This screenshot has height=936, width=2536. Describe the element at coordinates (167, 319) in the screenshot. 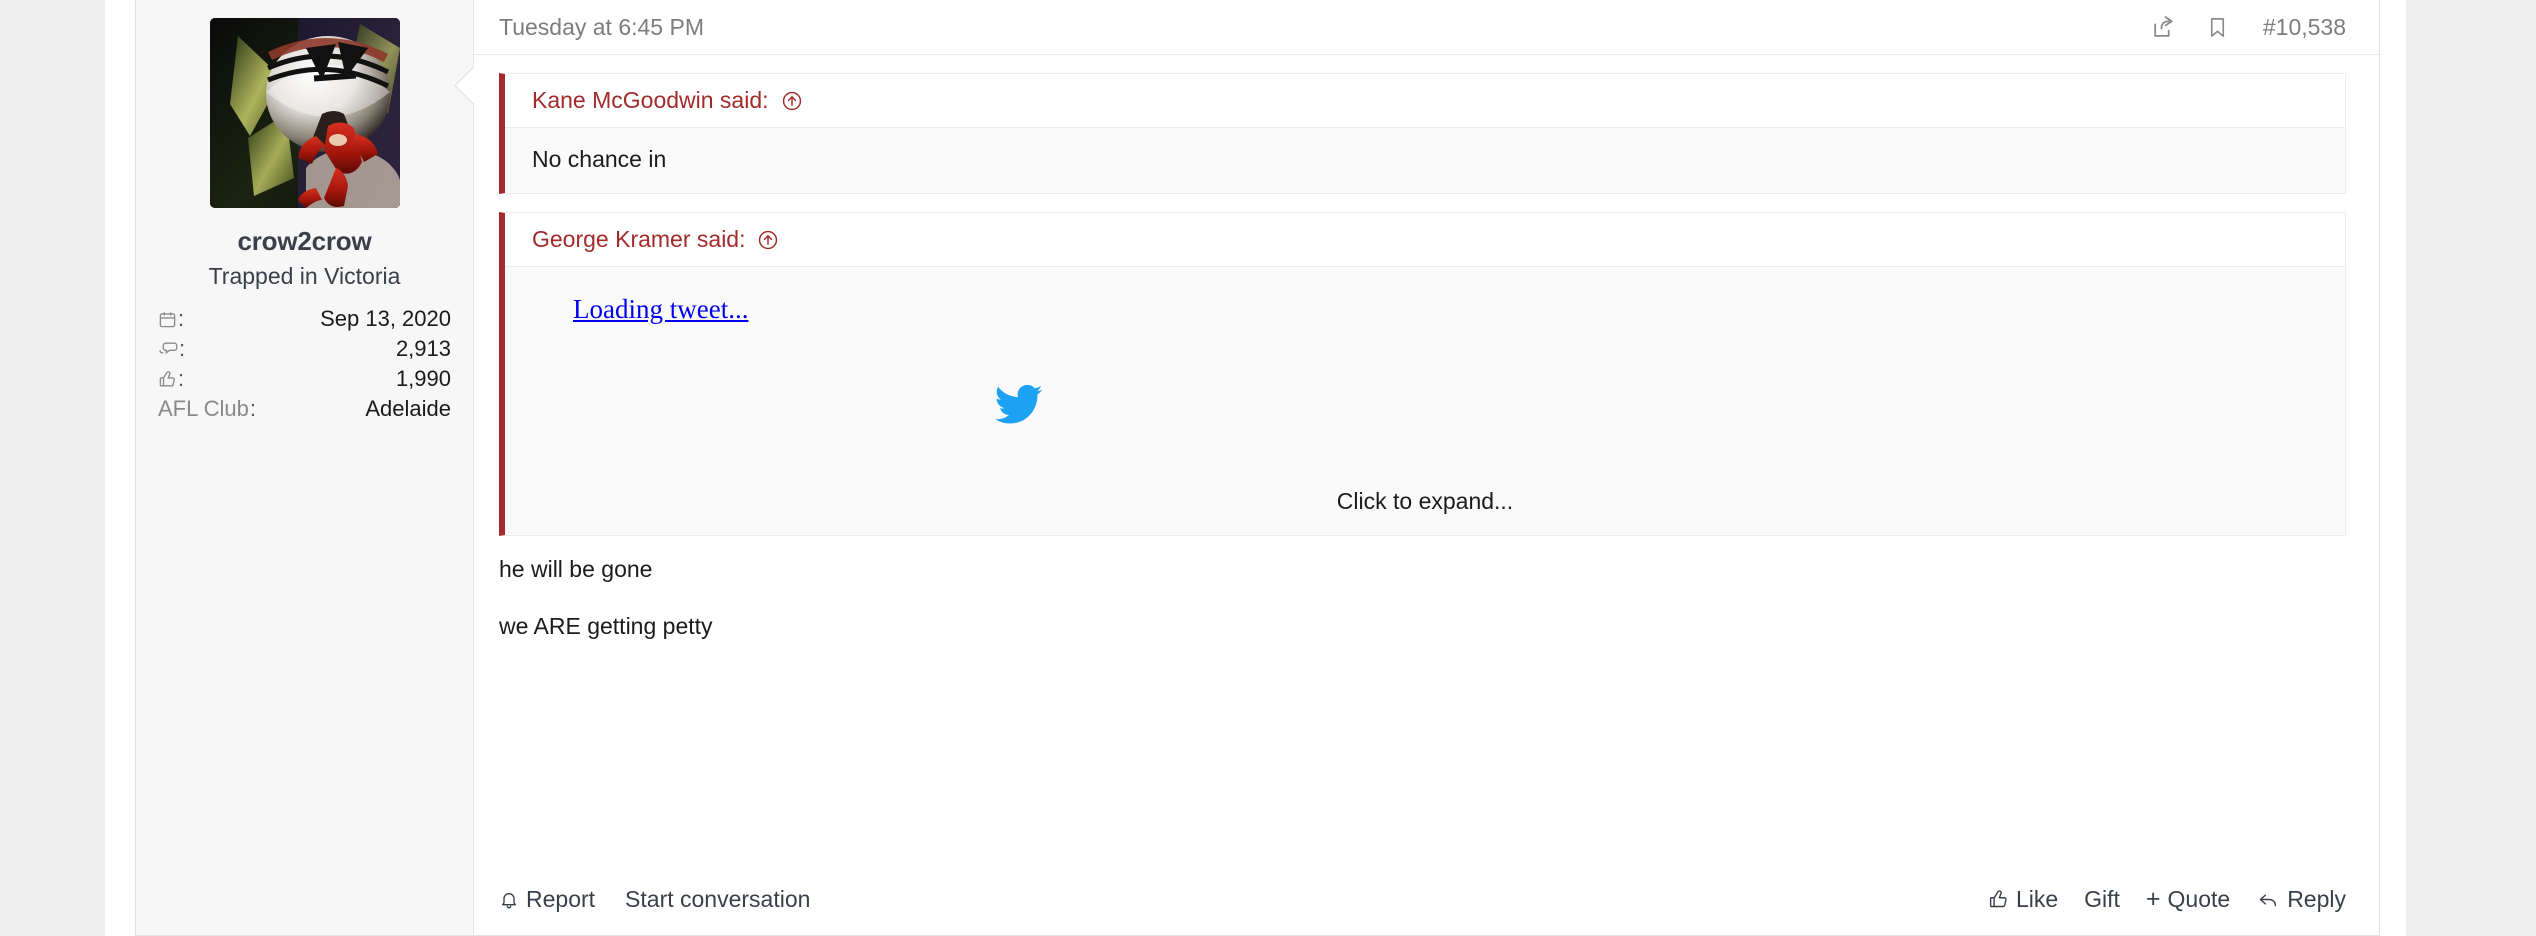

I see `calendar-icon` at that location.